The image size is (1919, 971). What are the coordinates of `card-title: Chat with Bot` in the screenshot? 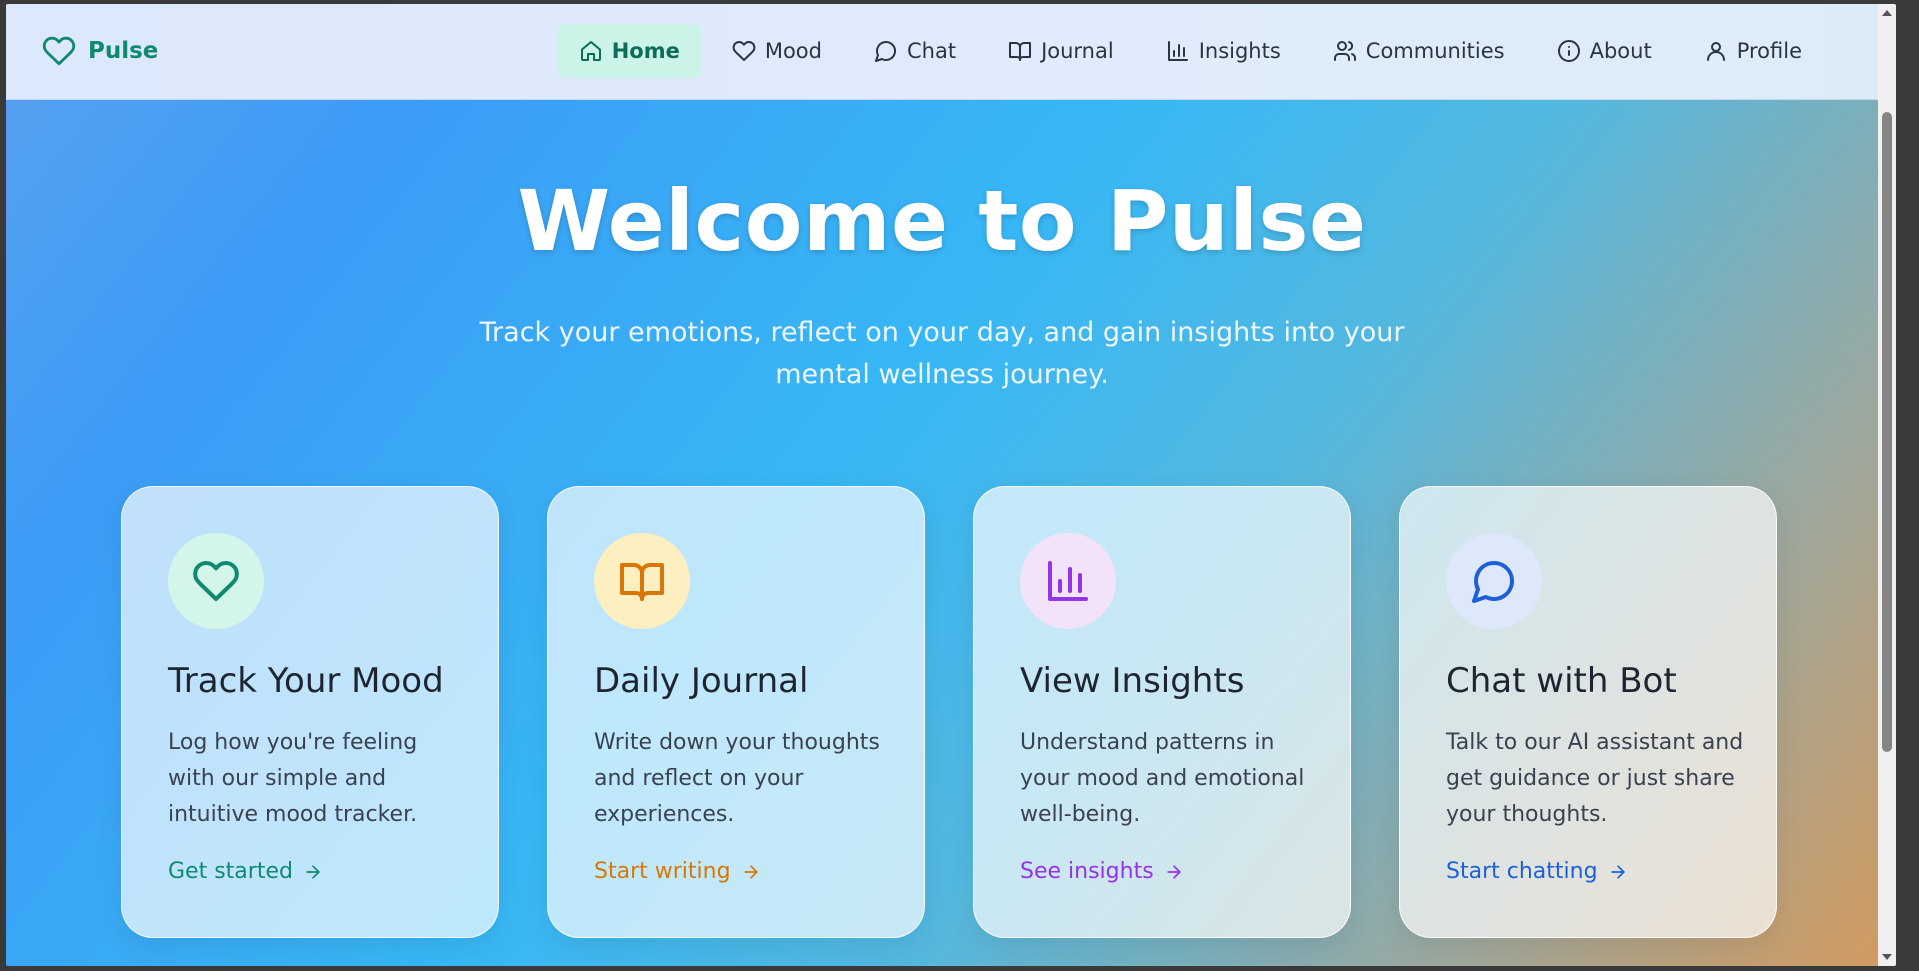 It's located at (1561, 681).